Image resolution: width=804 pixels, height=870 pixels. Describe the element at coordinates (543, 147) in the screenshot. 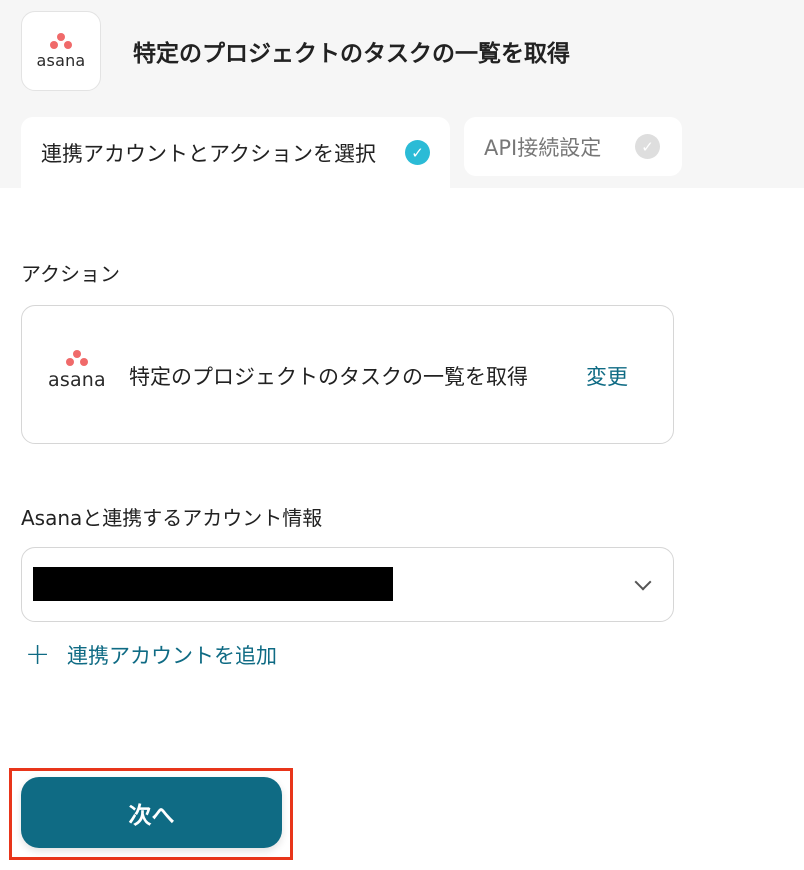

I see `tab-label: API接続設定` at that location.